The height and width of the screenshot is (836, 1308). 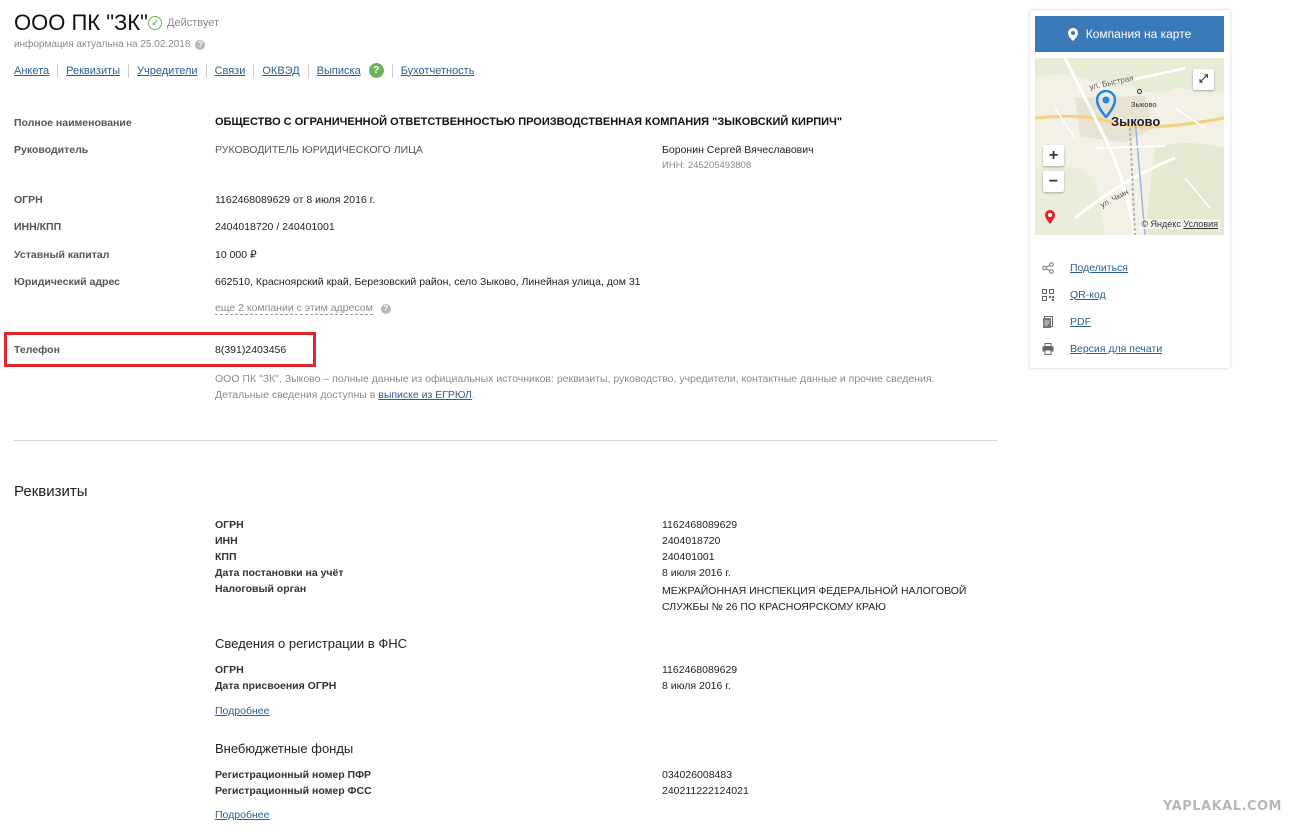 I want to click on head-label: Руководитель, so click(x=51, y=150).